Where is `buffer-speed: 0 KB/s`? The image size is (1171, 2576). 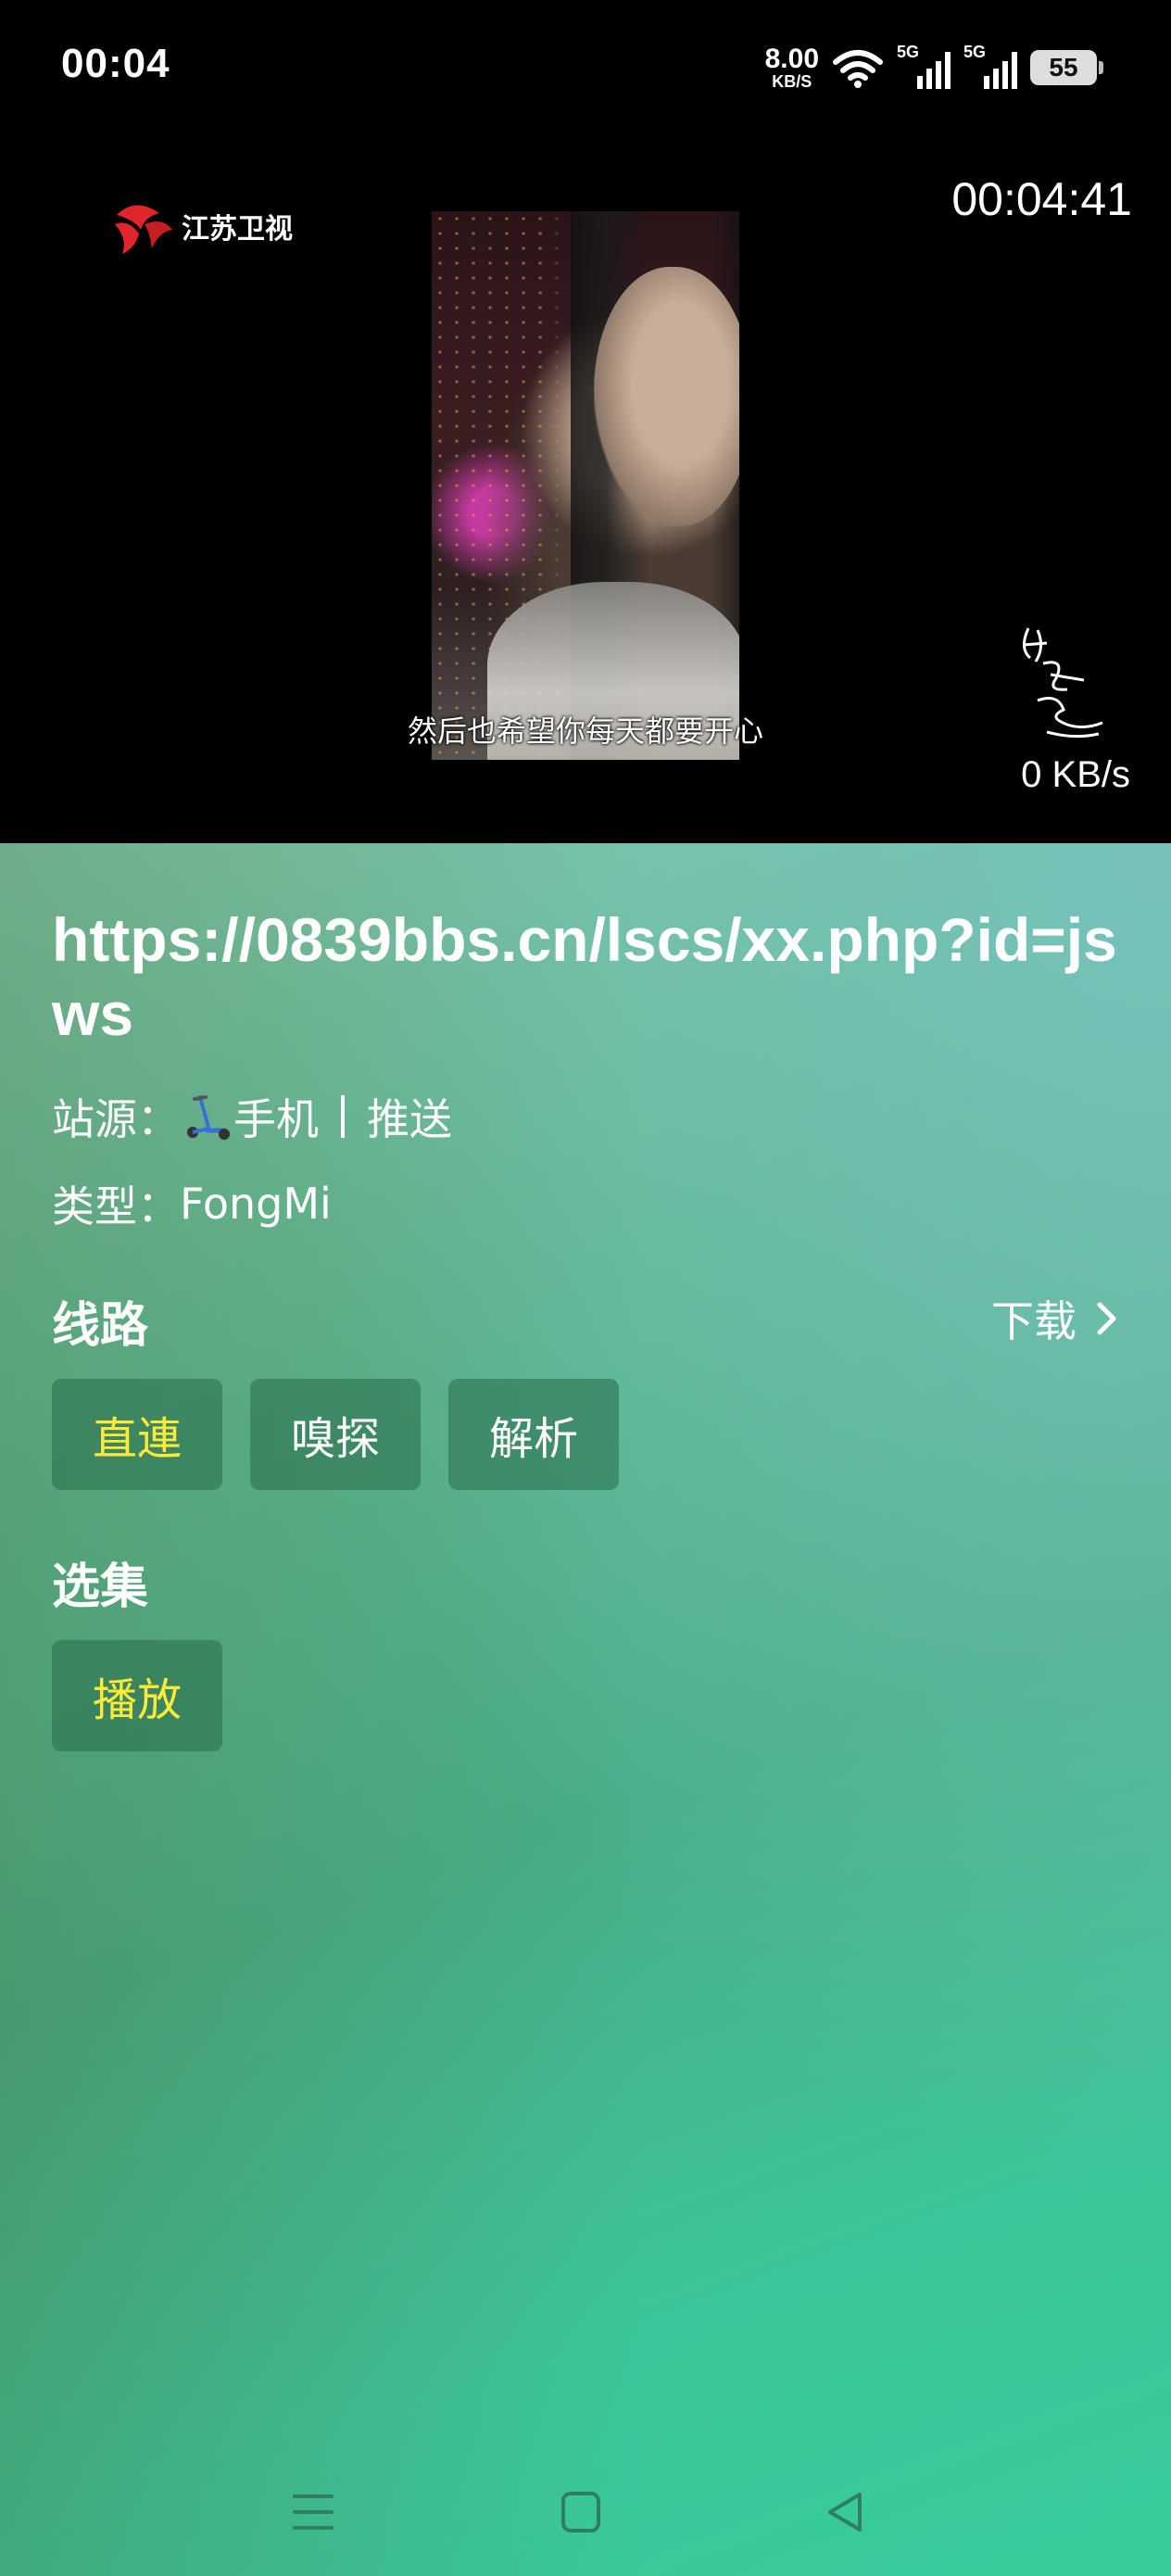
buffer-speed: 0 KB/s is located at coordinates (1076, 774).